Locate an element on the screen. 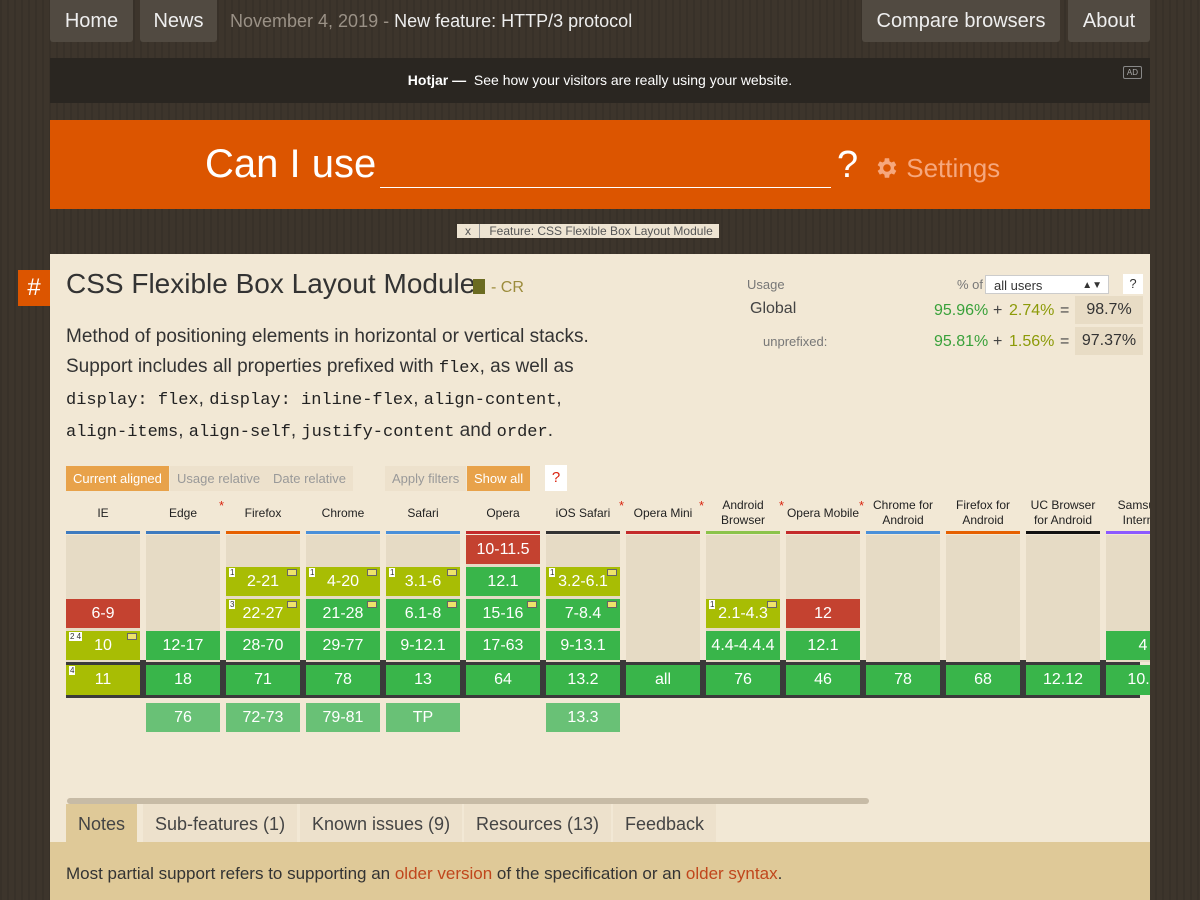 The height and width of the screenshot is (900, 1200). usage-user-select: all users ▲▼ is located at coordinates (1047, 284).